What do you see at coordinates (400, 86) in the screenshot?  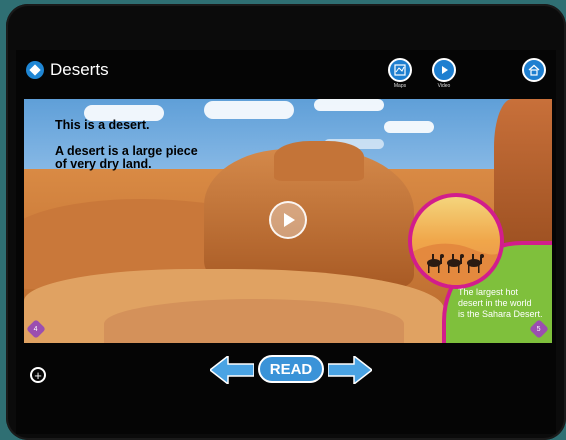 I see `maps-label: Maps` at bounding box center [400, 86].